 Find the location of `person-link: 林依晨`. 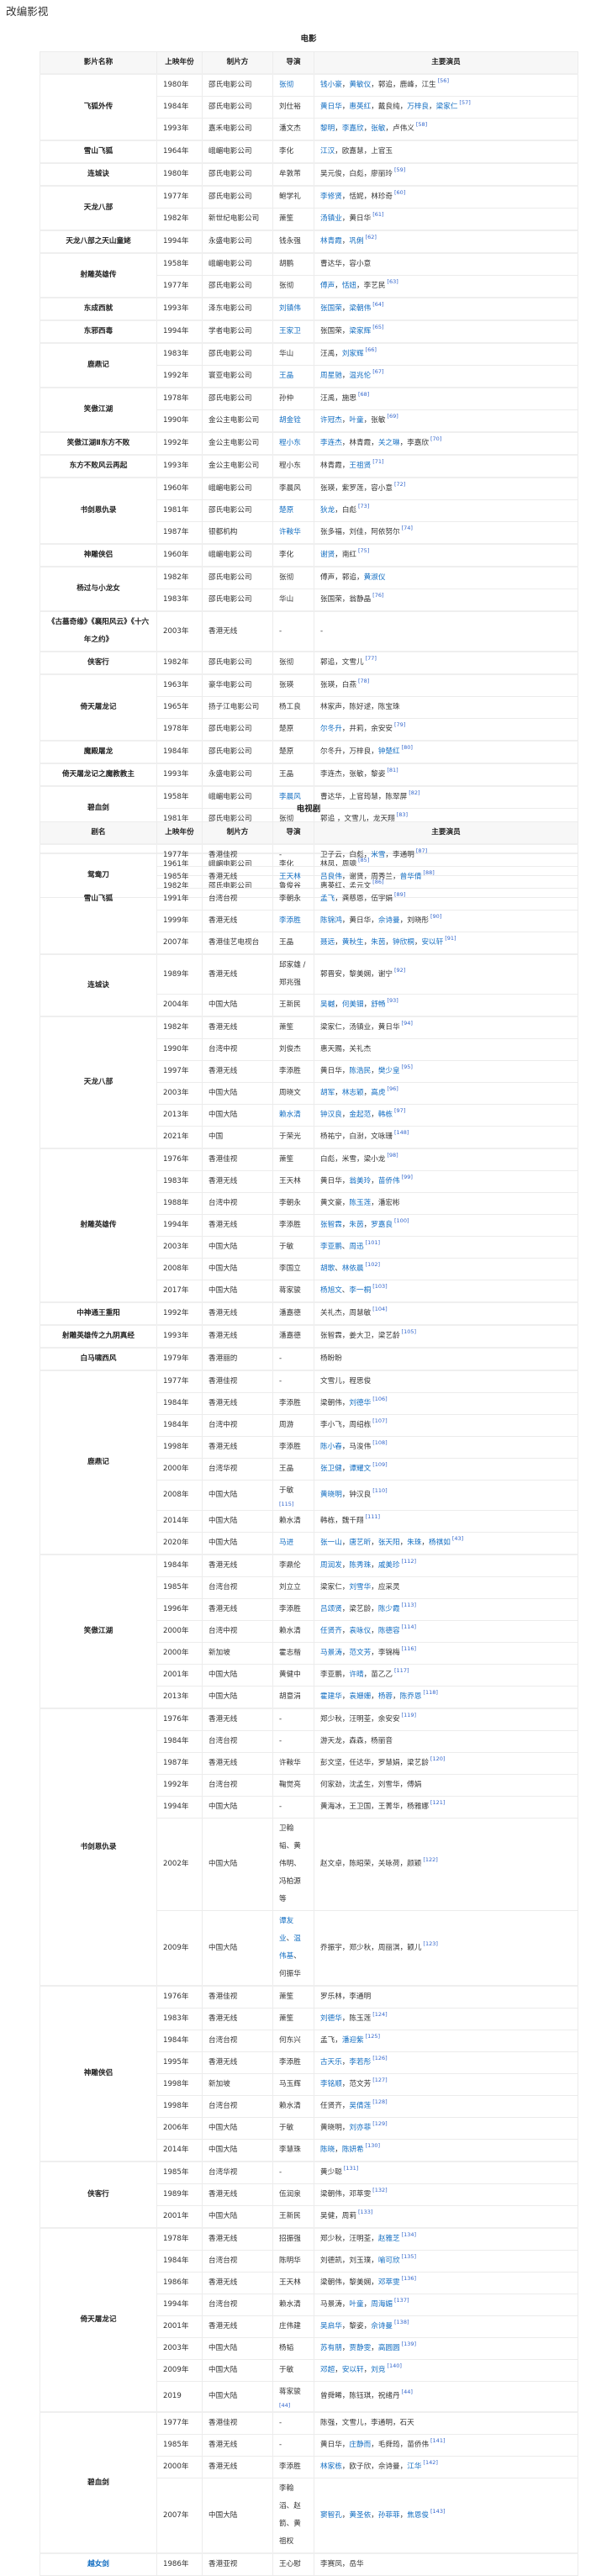

person-link: 林依晨 is located at coordinates (353, 1268).